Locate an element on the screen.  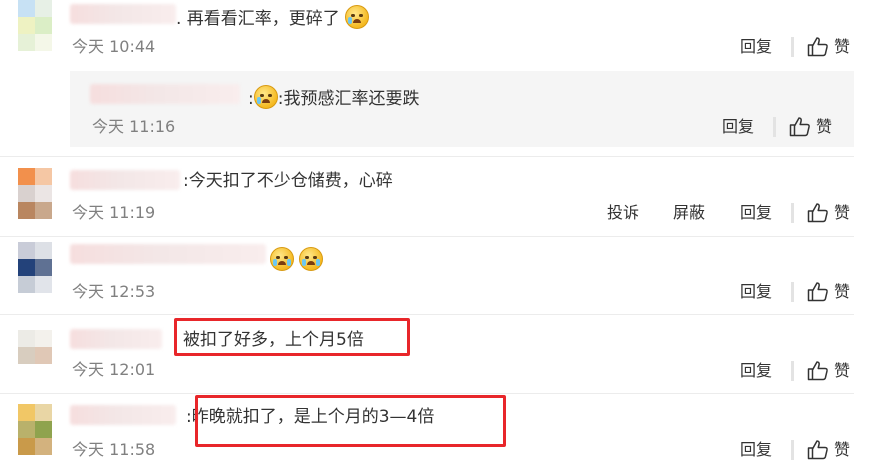
comment-text: . 再看看汇率，更碎了 is located at coordinates (273, 17).